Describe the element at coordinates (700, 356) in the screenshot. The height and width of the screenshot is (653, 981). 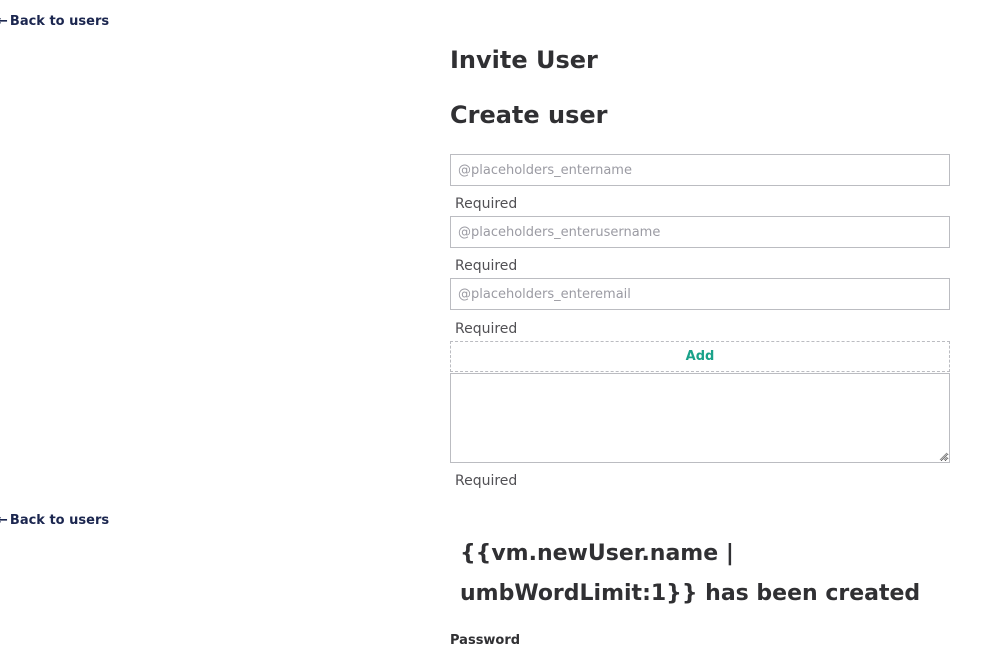
I see `add-button: Add` at that location.